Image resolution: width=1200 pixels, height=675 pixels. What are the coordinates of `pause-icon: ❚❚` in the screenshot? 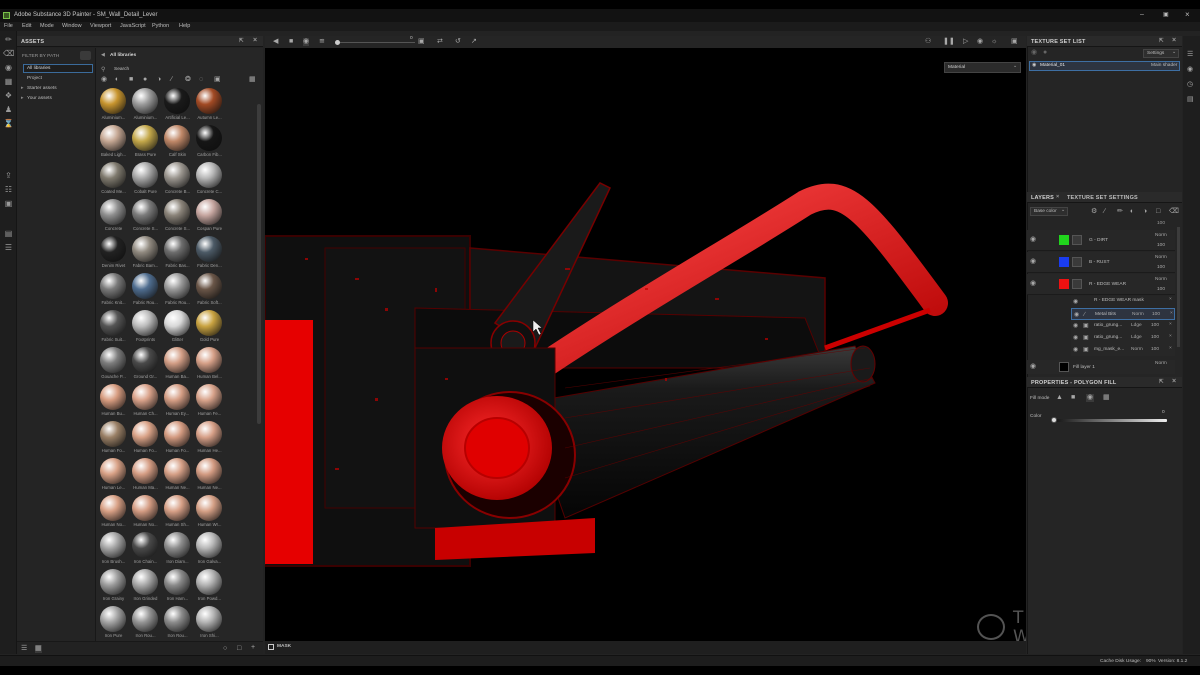 It's located at (949, 42).